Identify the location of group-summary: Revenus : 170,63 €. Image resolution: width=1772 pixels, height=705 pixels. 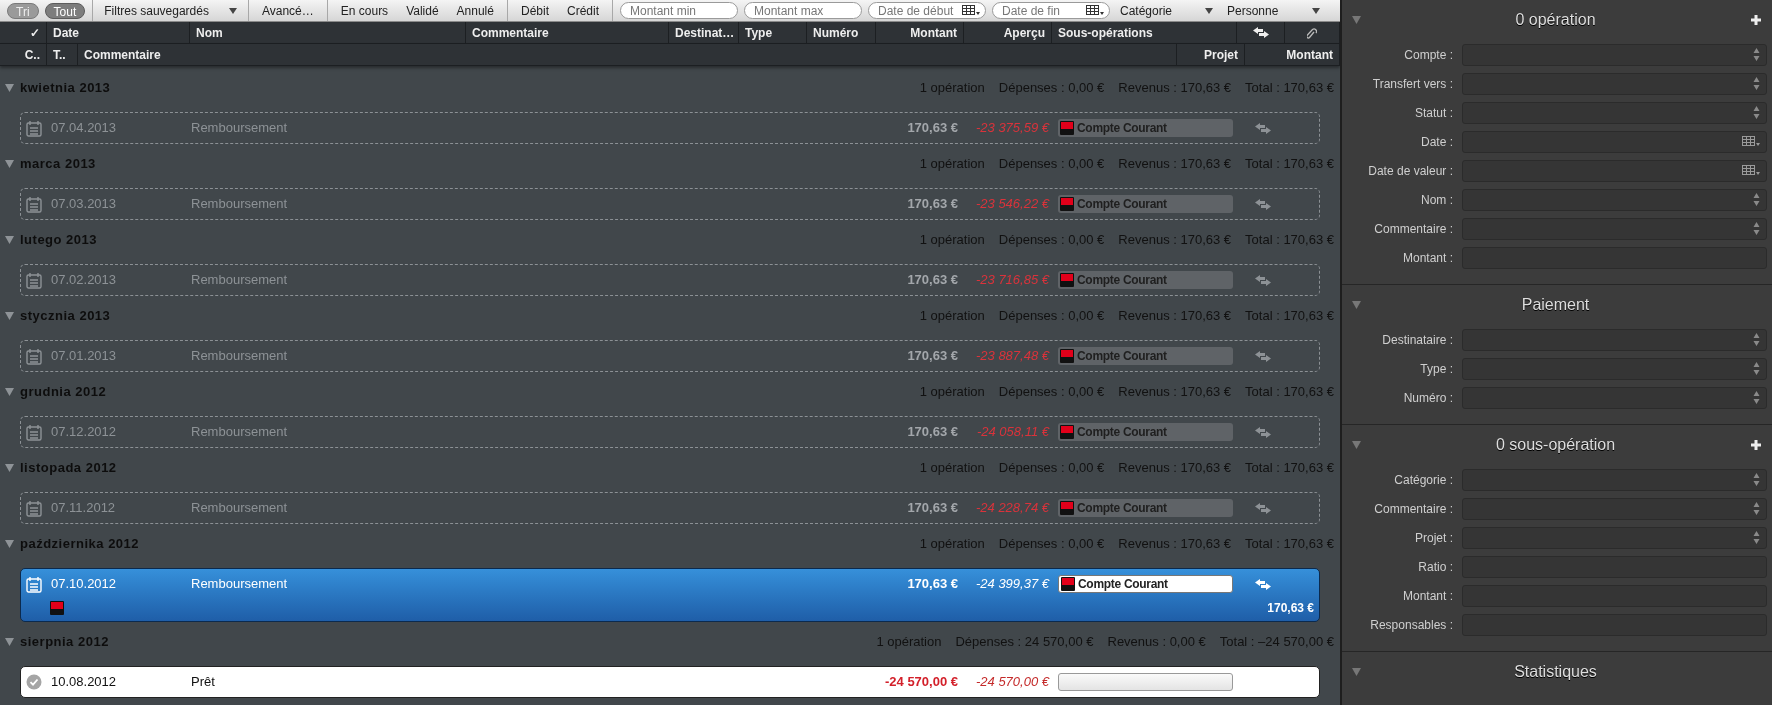
(1175, 240).